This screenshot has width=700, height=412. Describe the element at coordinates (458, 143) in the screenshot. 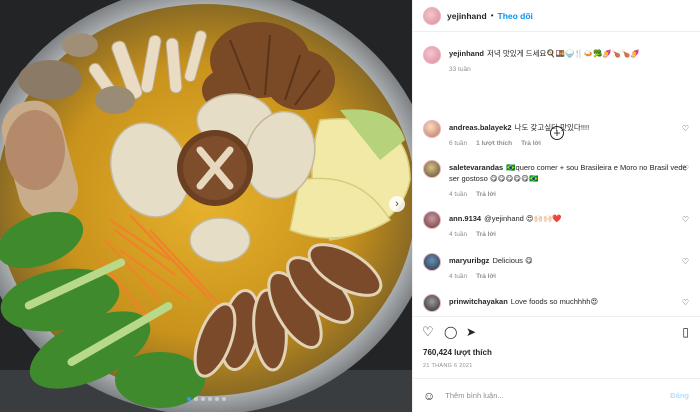

I see `comment-time: 6 tuần` at that location.